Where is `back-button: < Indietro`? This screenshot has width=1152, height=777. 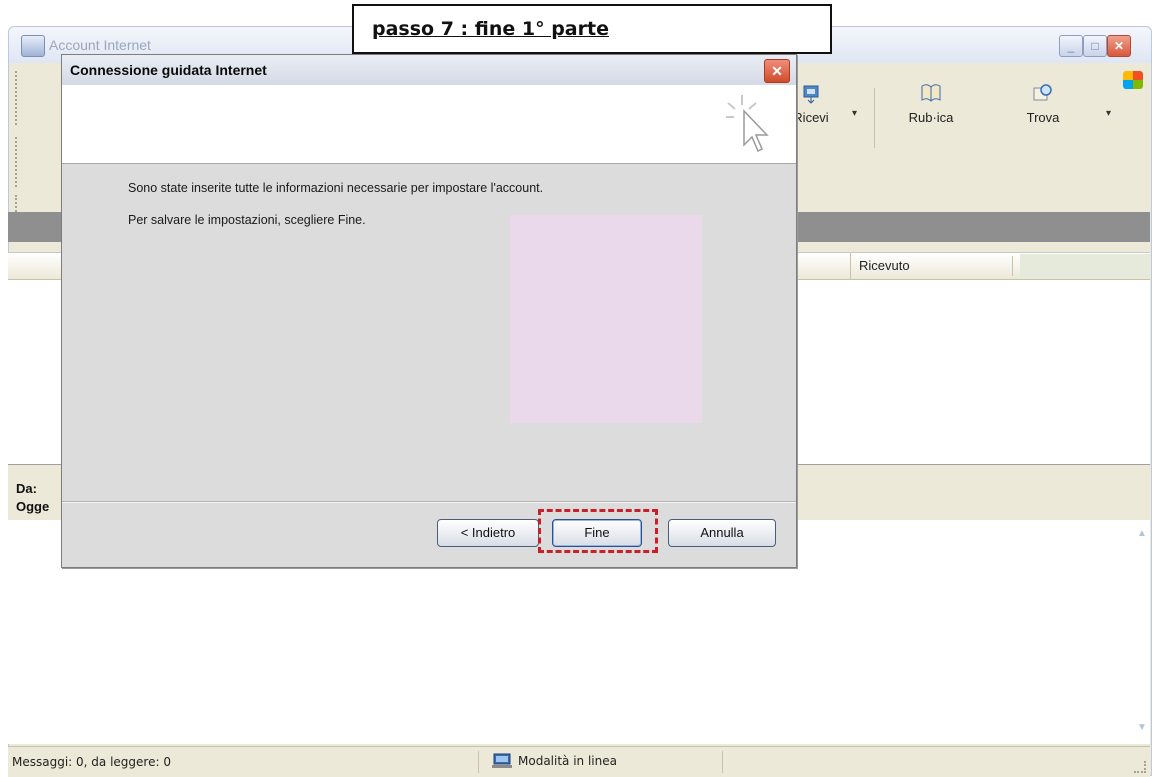
back-button: < Indietro is located at coordinates (488, 533).